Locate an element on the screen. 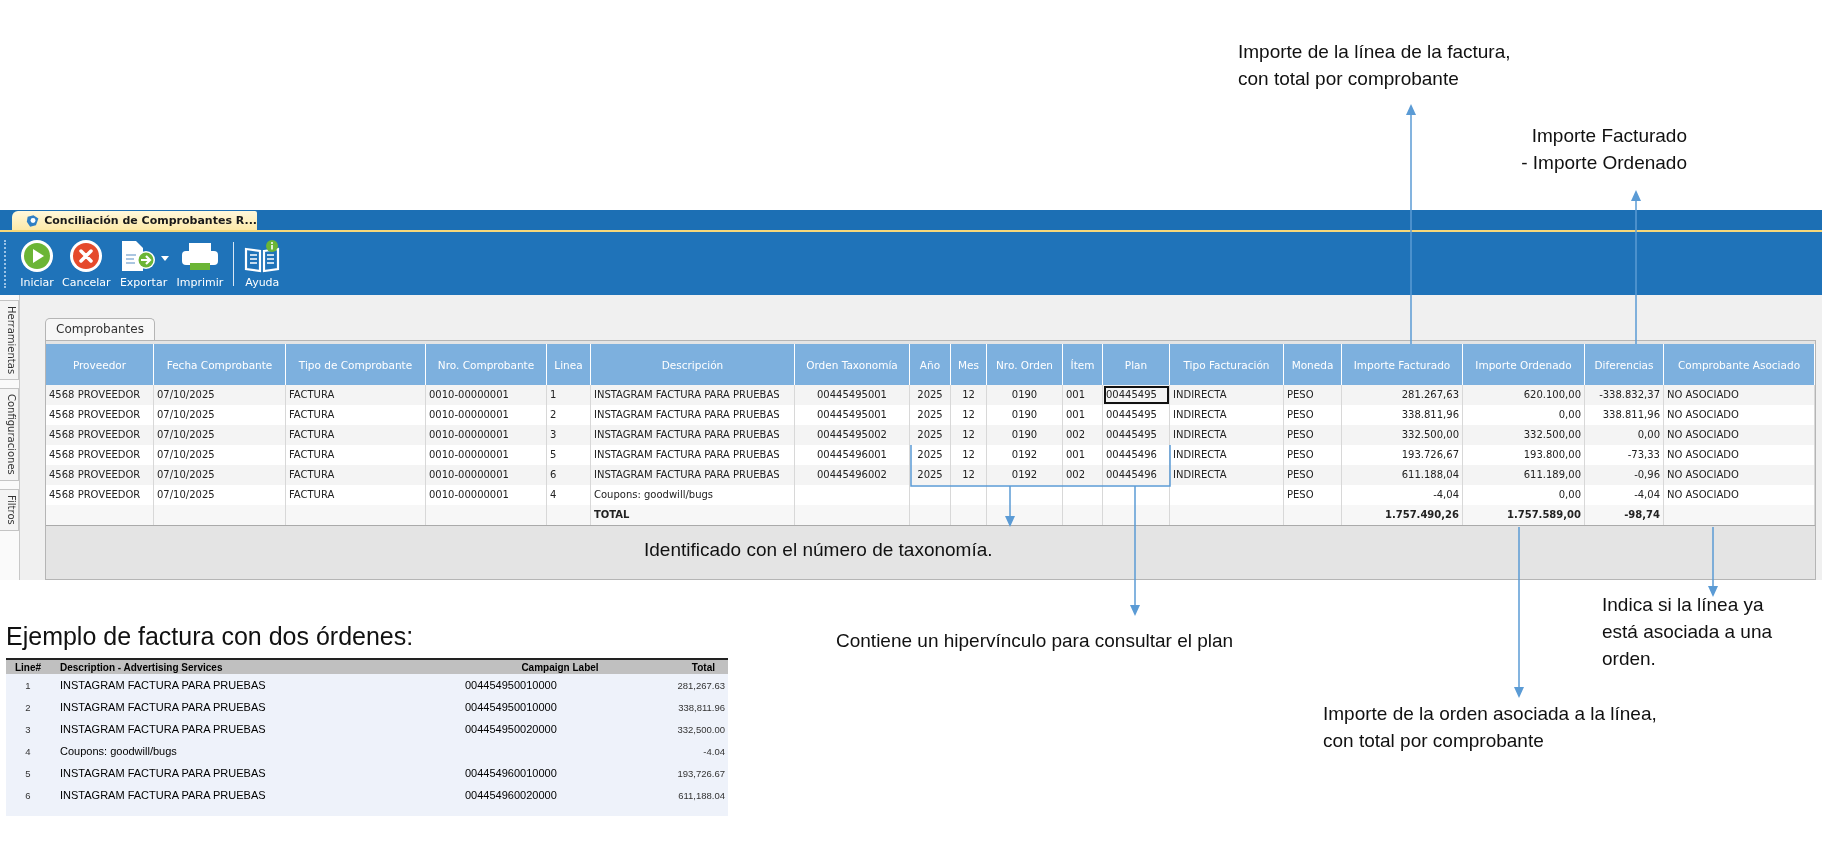 This screenshot has height=845, width=1825. column-header: Ítem is located at coordinates (1083, 364).